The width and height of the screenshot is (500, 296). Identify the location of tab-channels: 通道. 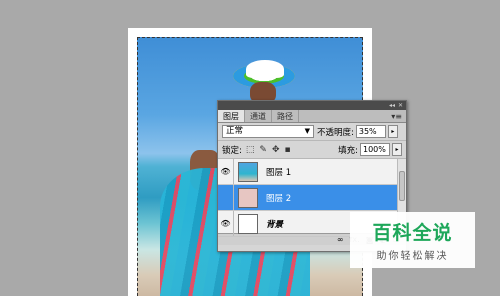
(258, 116).